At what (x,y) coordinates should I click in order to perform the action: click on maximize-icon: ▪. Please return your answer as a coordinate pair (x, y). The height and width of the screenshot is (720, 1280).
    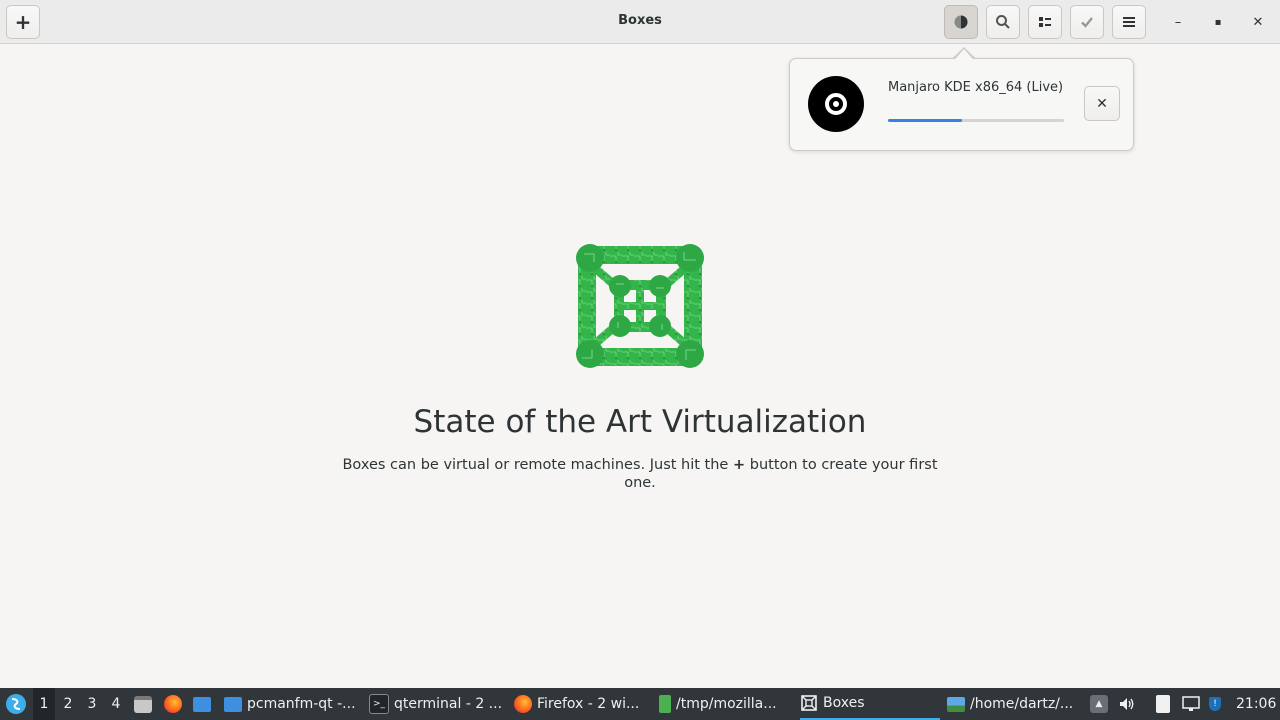
    Looking at the image, I should click on (1218, 22).